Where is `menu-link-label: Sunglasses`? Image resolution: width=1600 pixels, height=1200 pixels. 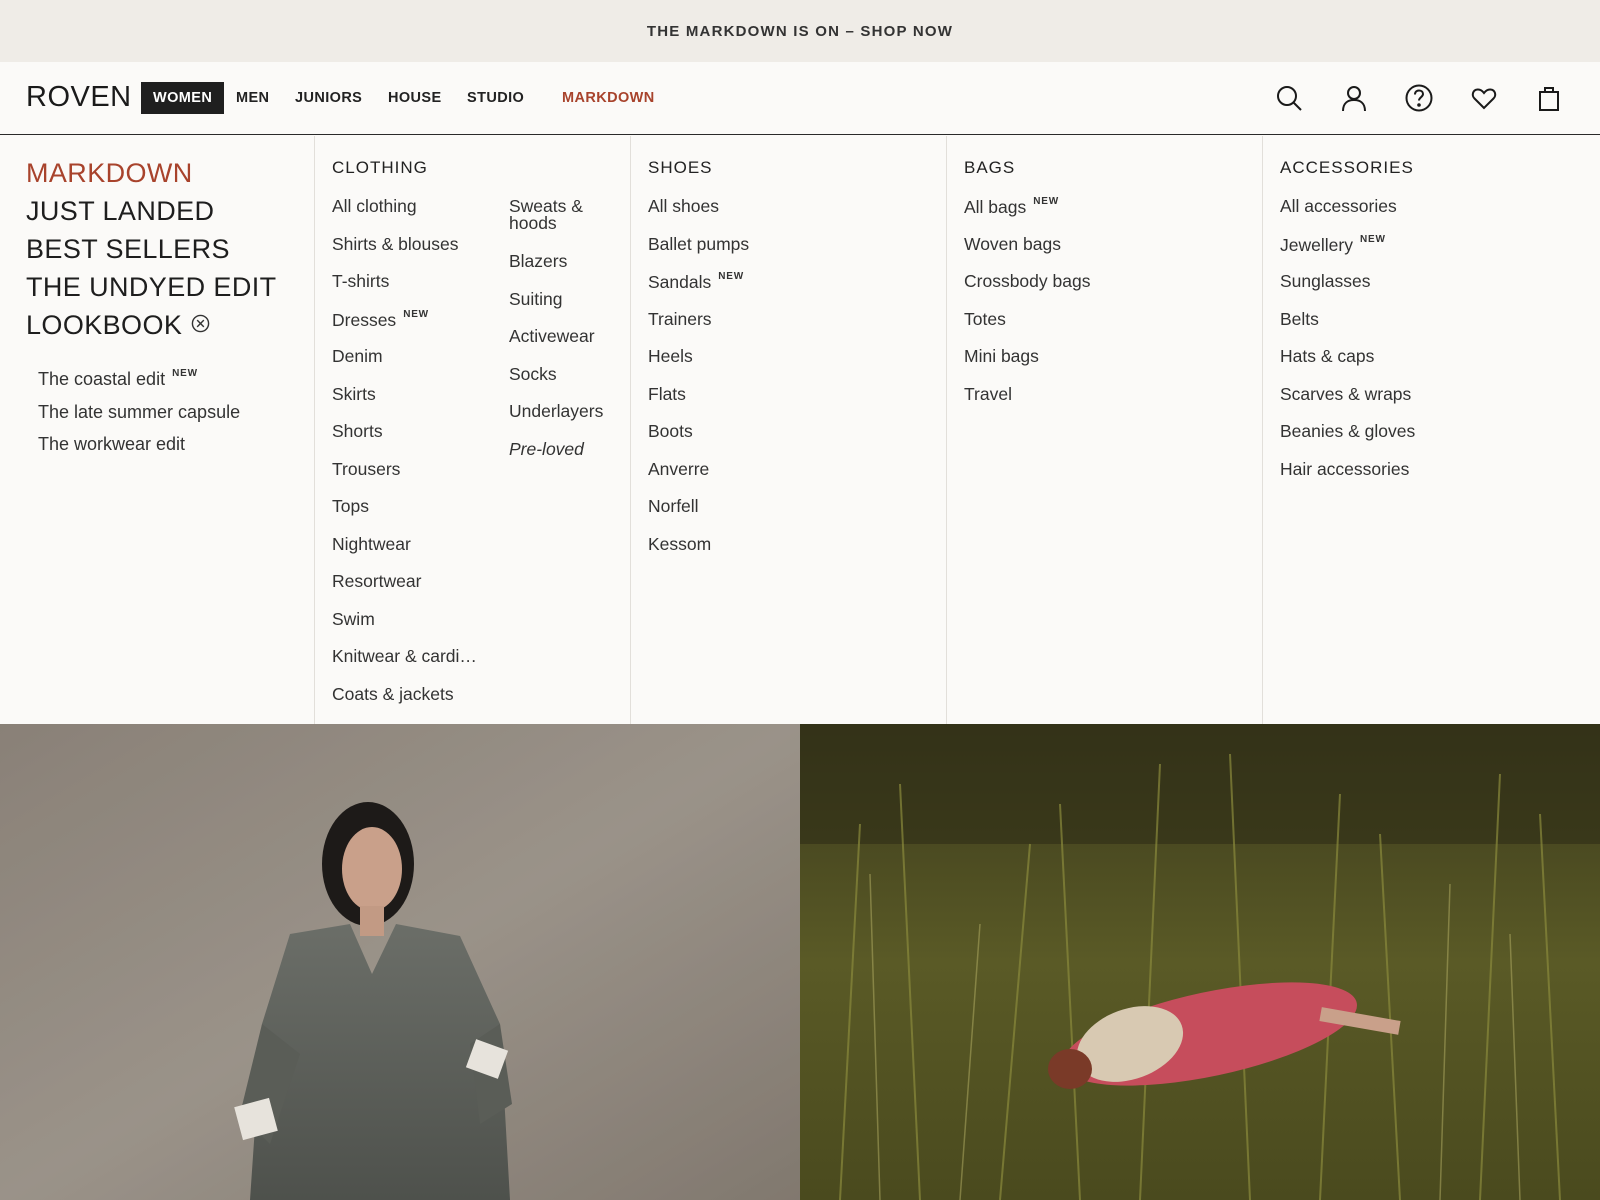 menu-link-label: Sunglasses is located at coordinates (1325, 281).